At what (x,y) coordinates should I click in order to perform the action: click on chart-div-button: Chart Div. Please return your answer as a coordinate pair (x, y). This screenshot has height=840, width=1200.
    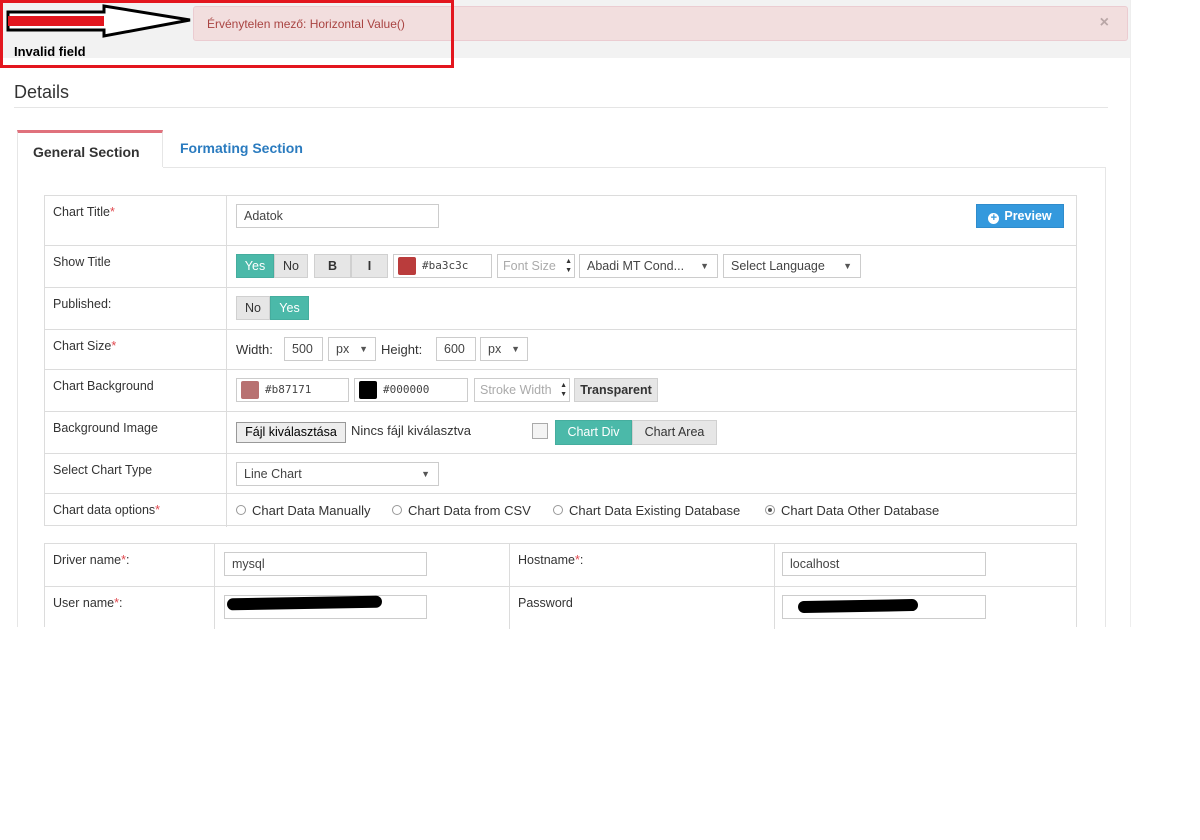
    Looking at the image, I should click on (593, 432).